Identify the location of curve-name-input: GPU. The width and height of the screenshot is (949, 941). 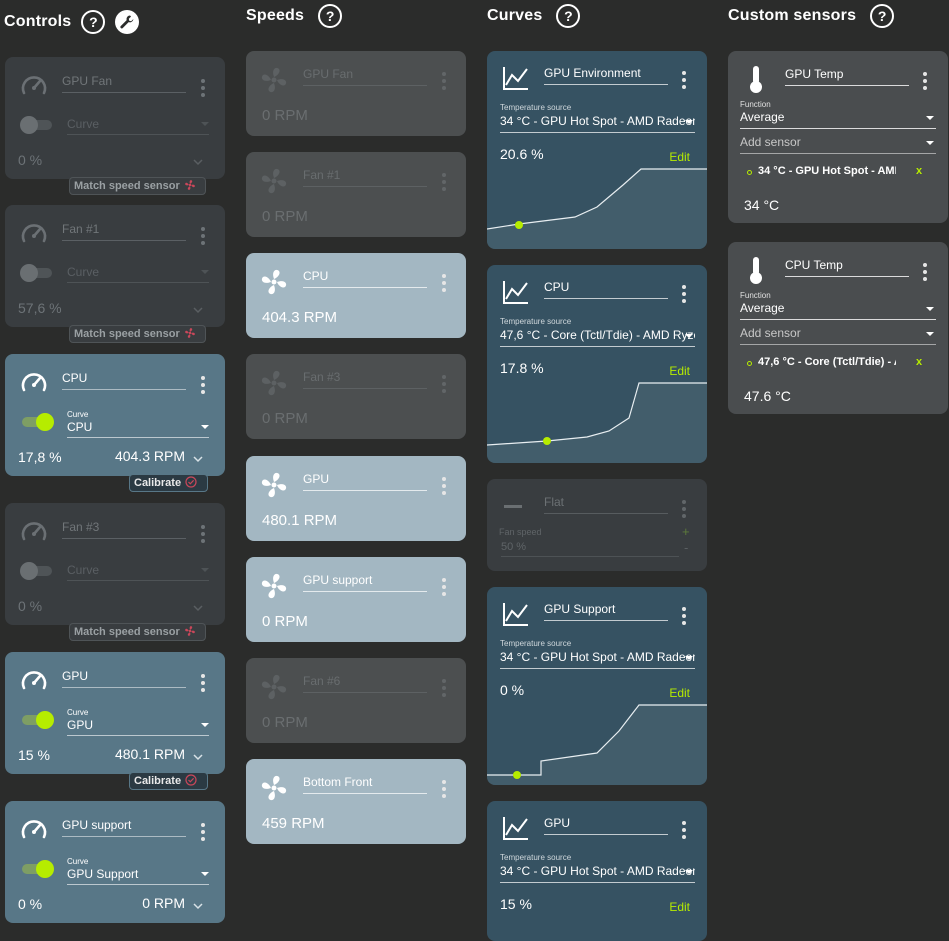
(606, 825).